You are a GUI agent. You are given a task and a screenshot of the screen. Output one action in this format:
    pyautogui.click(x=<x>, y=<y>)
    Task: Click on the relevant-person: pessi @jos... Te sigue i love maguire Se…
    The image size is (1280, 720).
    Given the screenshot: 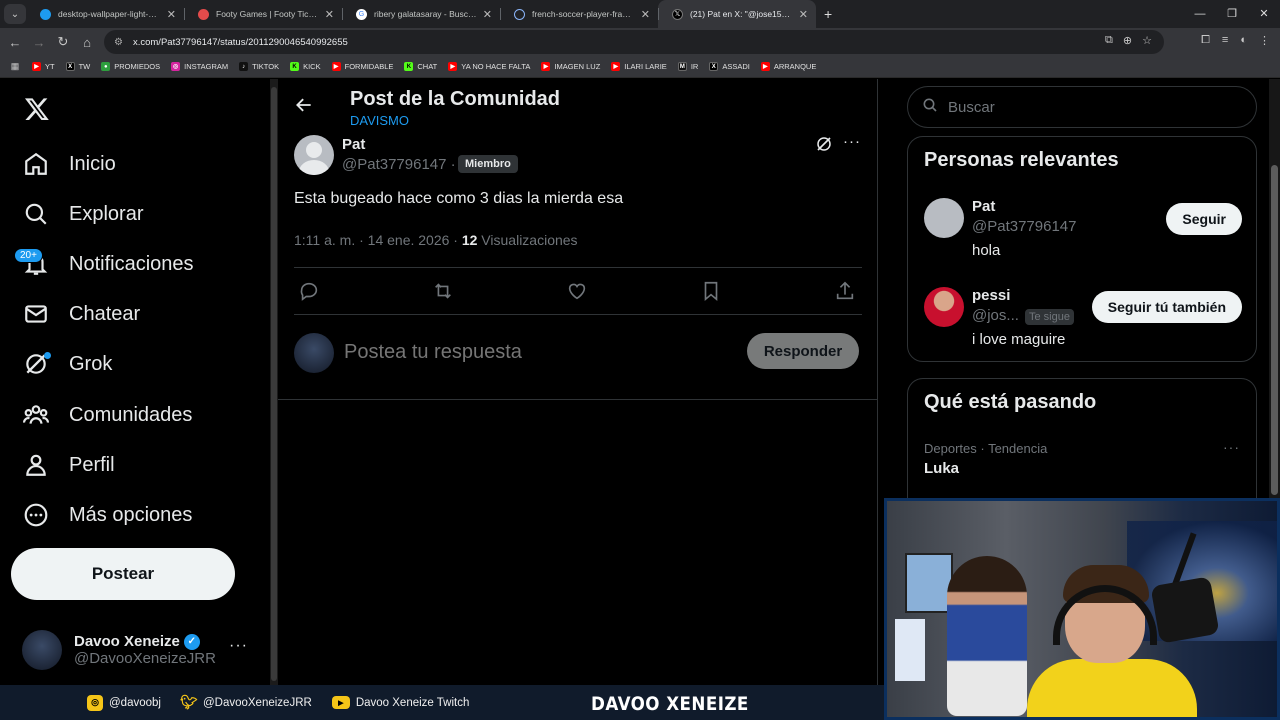 What is the action you would take?
    pyautogui.click(x=1083, y=317)
    